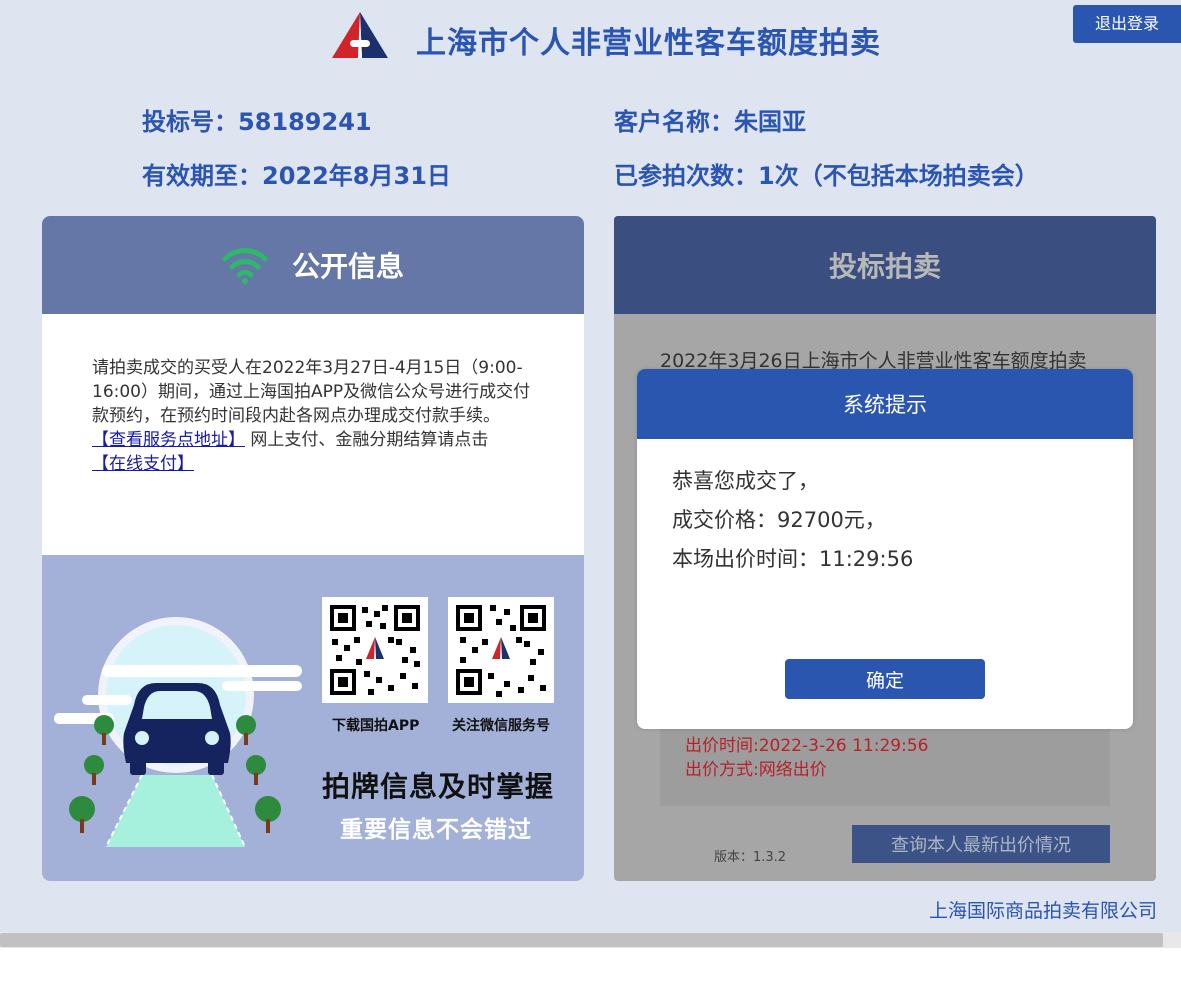  I want to click on scrollbar-thumb, so click(581, 940).